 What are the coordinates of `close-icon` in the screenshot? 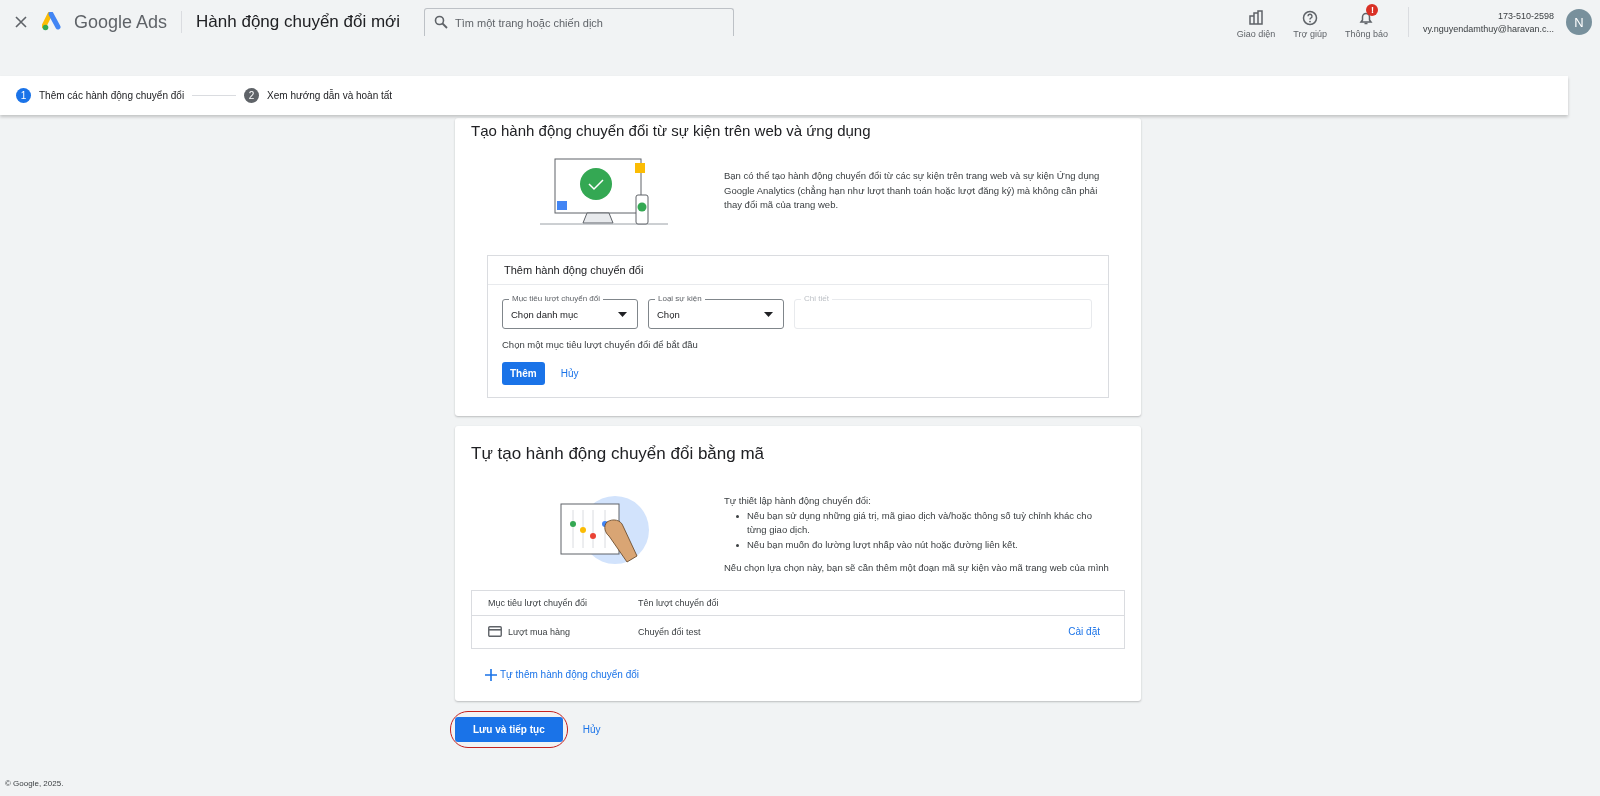 It's located at (21, 22).